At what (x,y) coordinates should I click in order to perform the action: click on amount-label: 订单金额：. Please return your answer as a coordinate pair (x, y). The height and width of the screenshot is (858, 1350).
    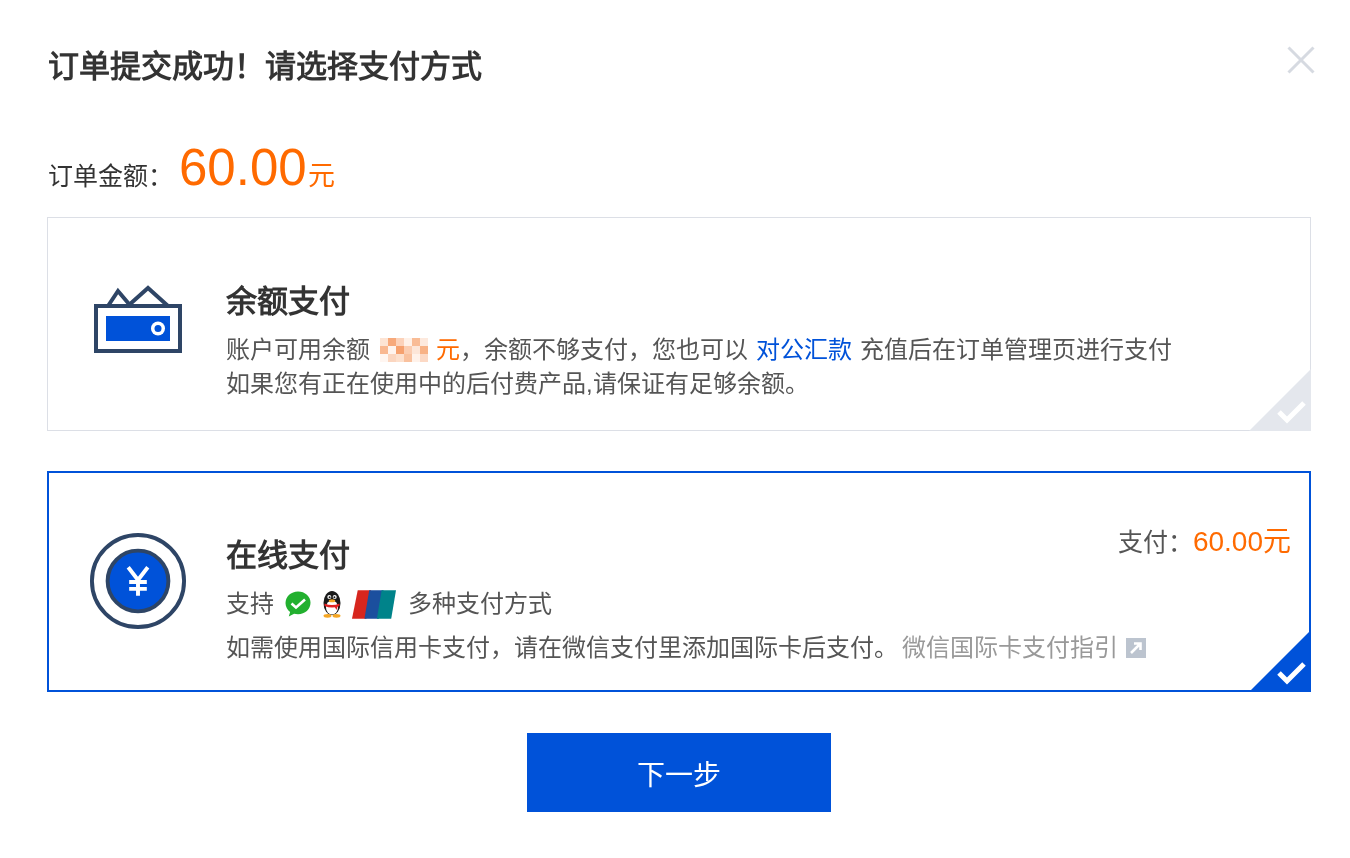
    Looking at the image, I should click on (110, 176).